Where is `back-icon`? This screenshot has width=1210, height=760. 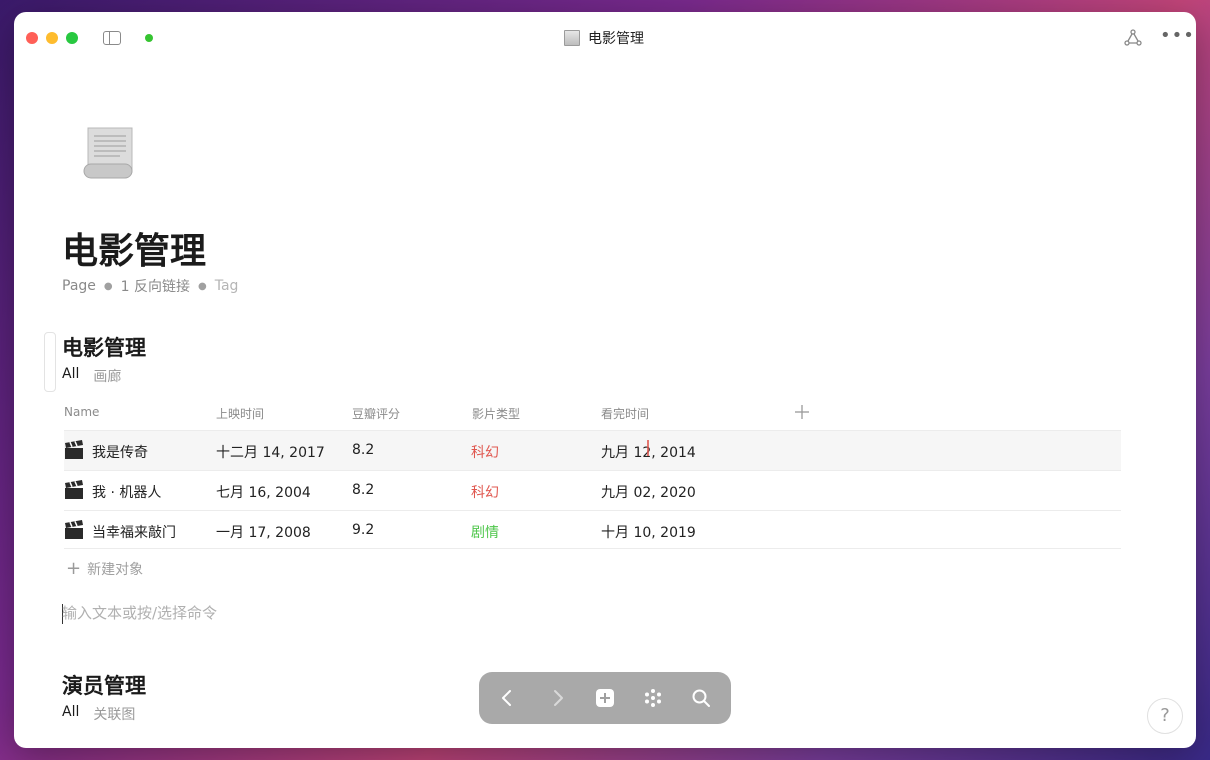
back-icon is located at coordinates (507, 698).